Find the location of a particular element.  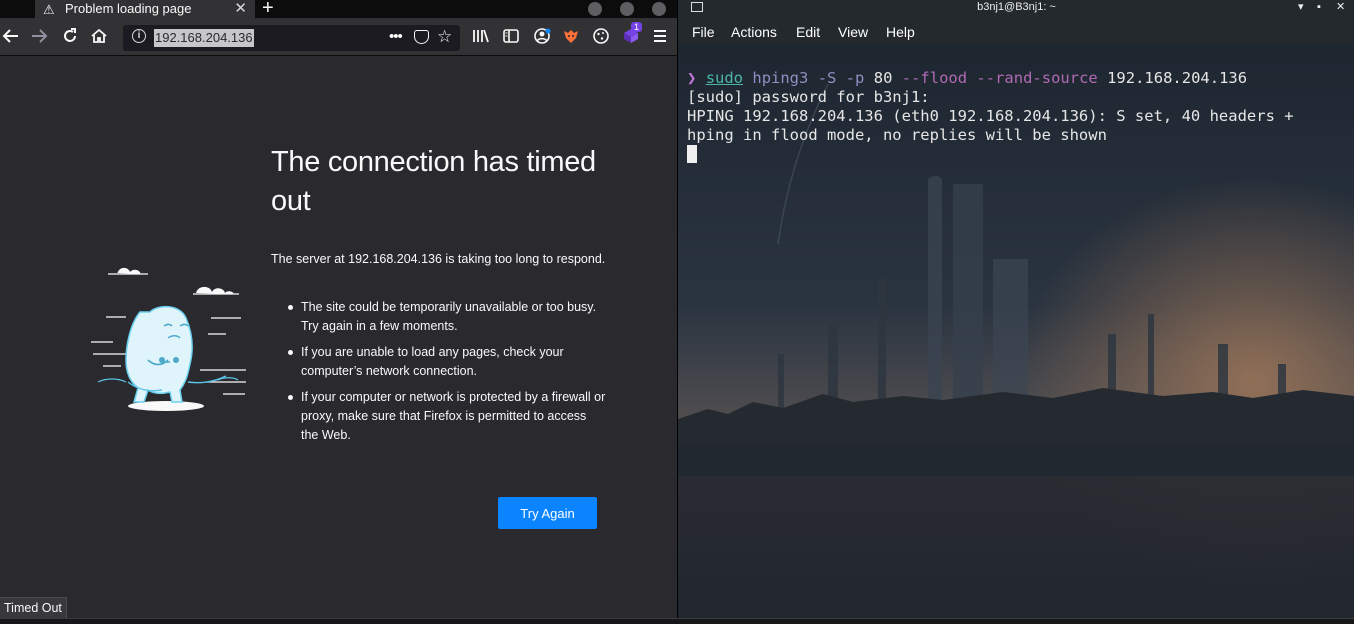

terminal-menubar: File Actions Edit View Help is located at coordinates (1016, 30).